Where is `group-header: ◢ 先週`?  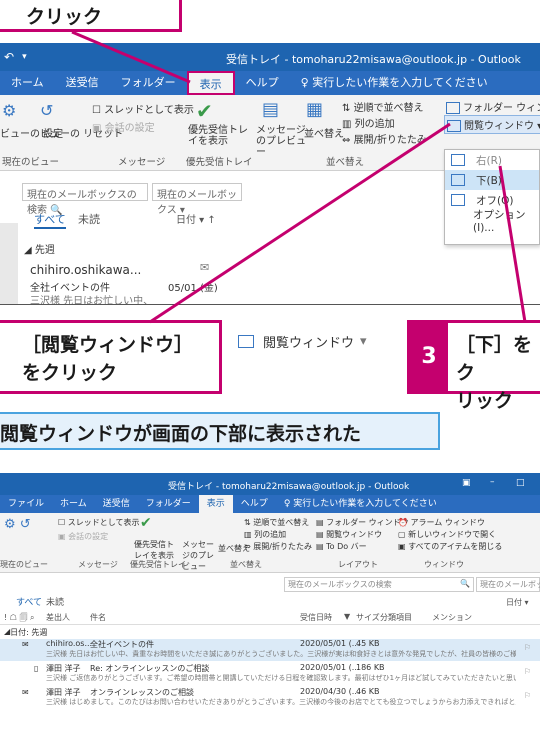
group-header: ◢ 先週 is located at coordinates (39, 248).